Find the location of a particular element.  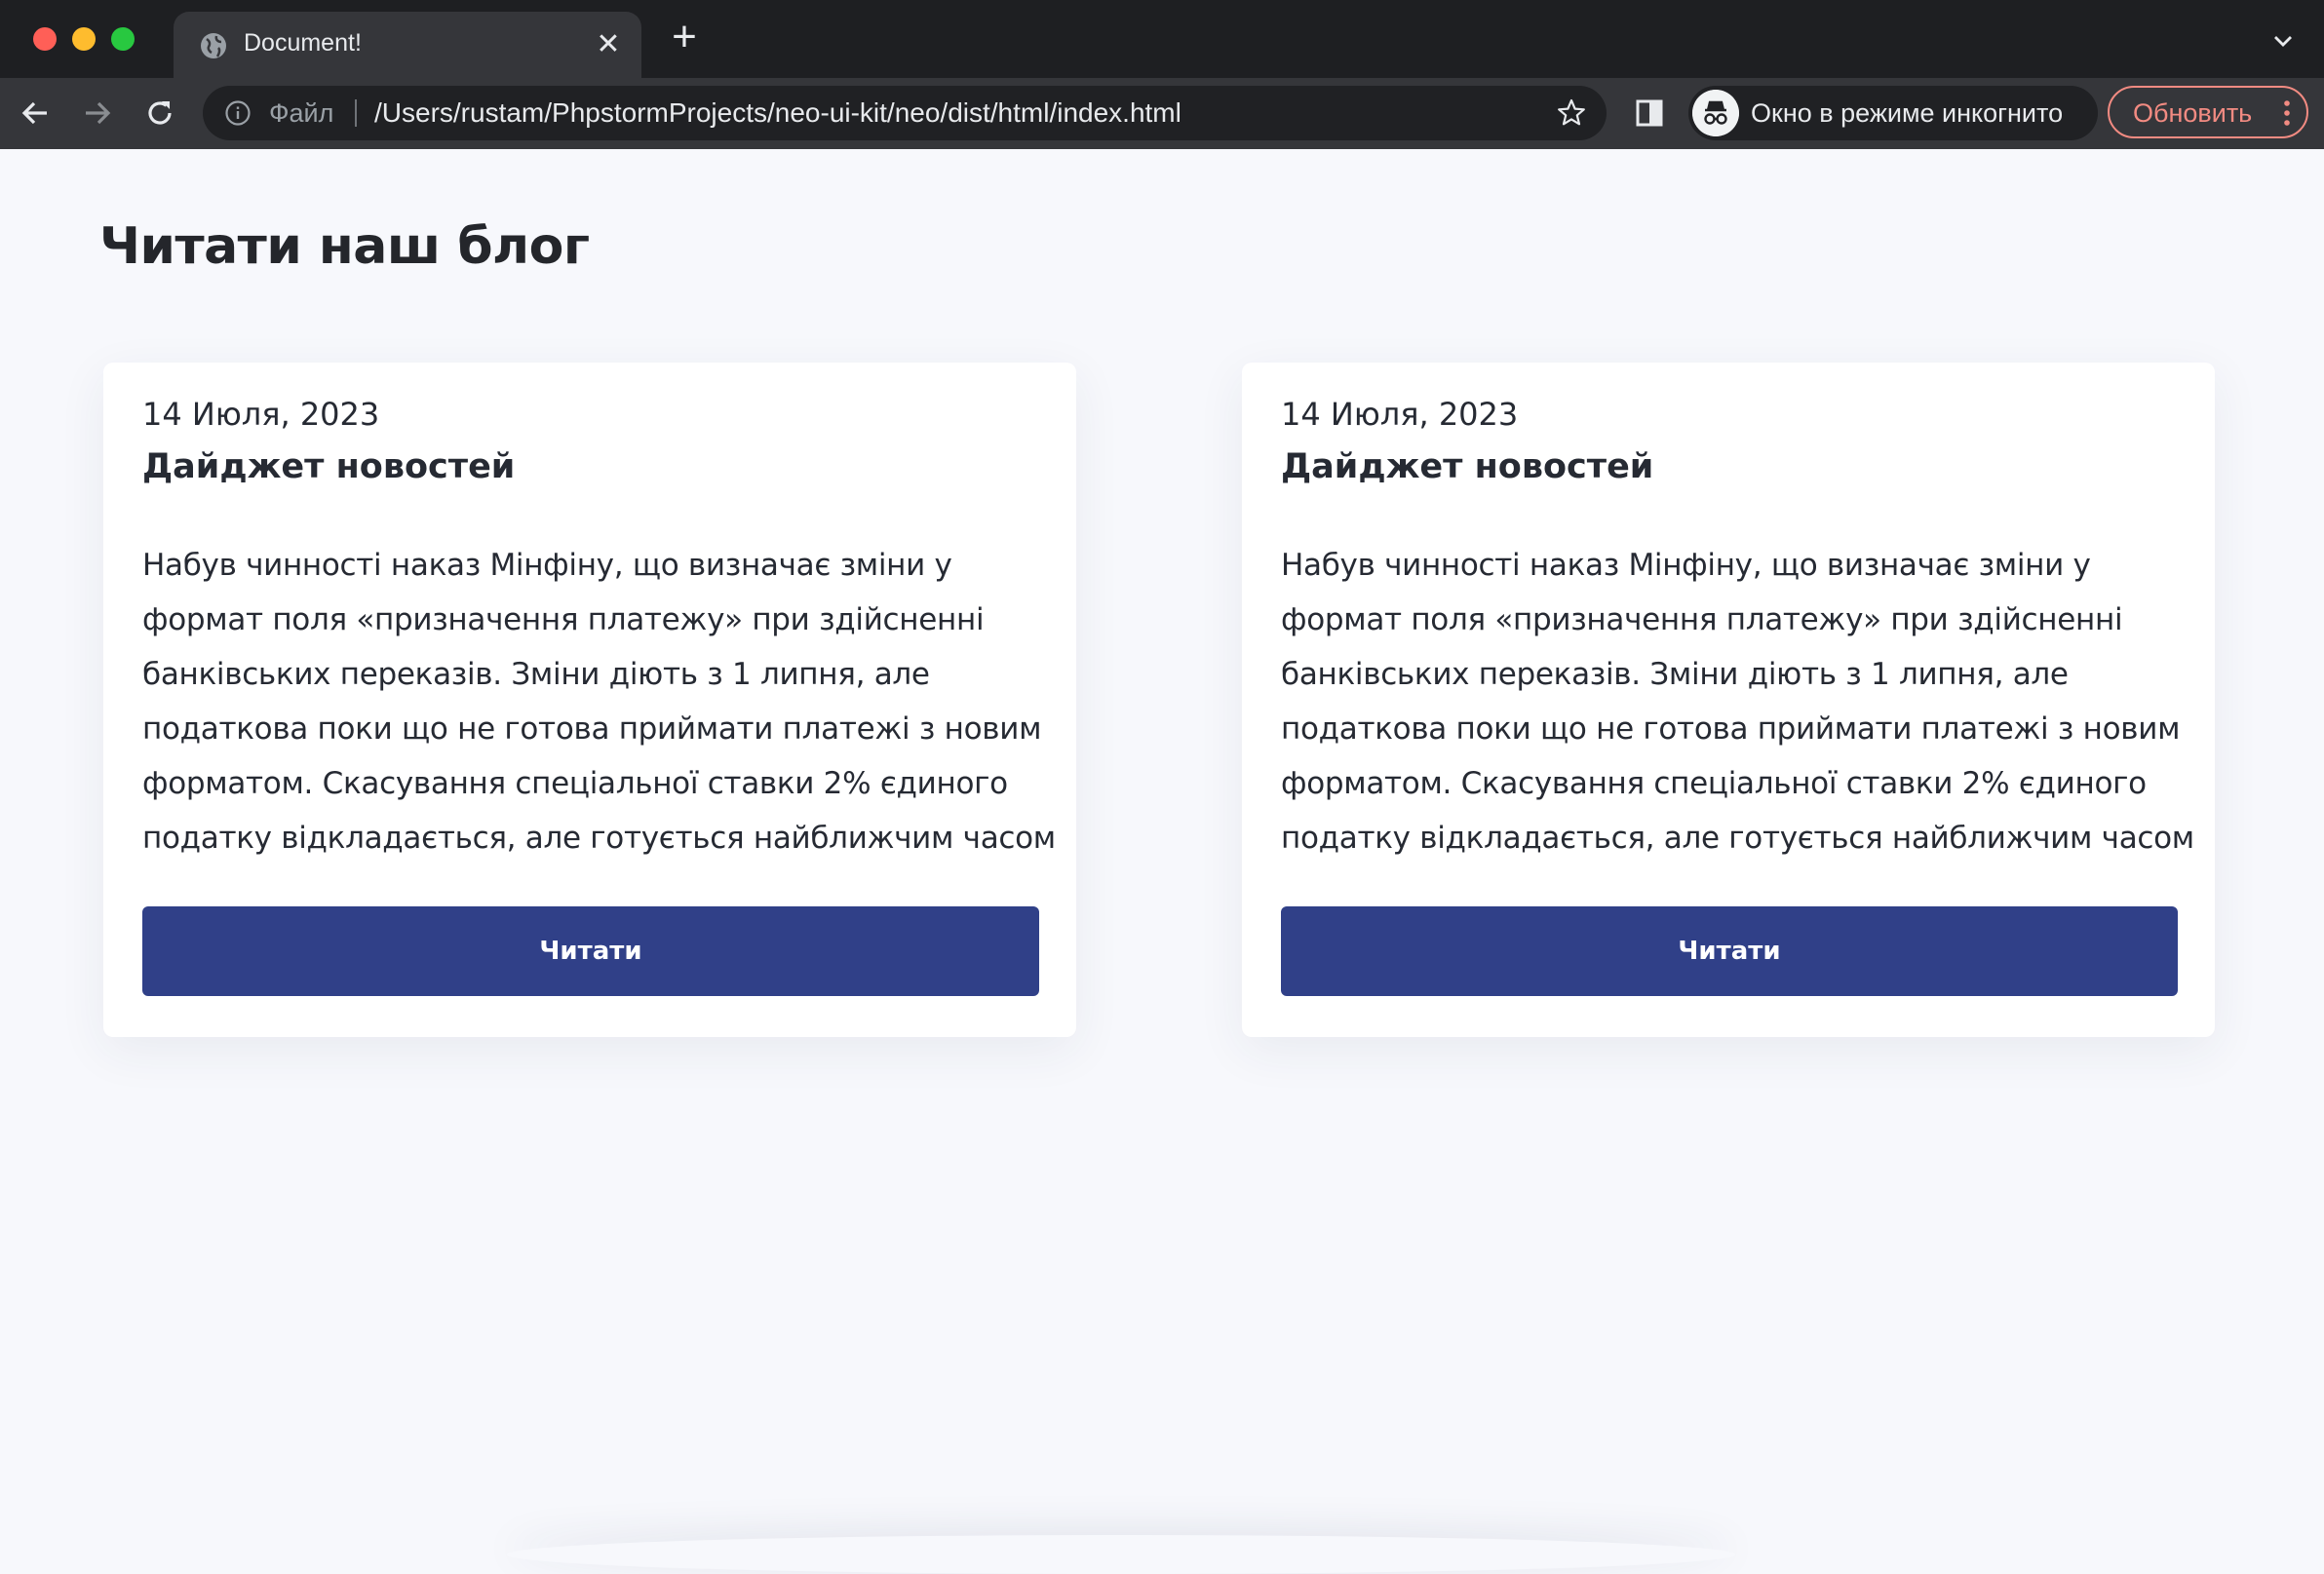

update-label: Обновить is located at coordinates (2193, 113).